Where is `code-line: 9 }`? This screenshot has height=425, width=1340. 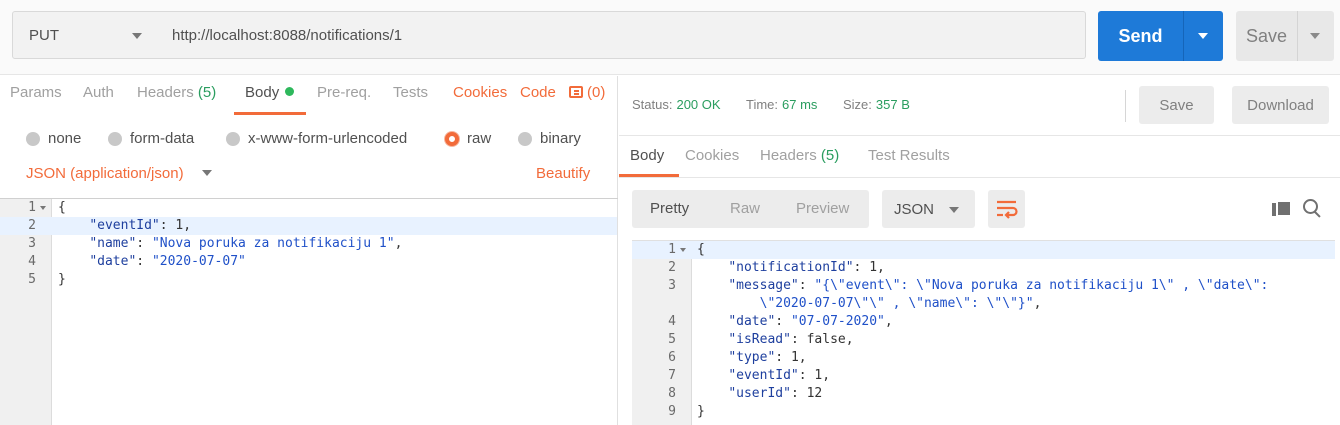
code-line: 9 } is located at coordinates (983, 412).